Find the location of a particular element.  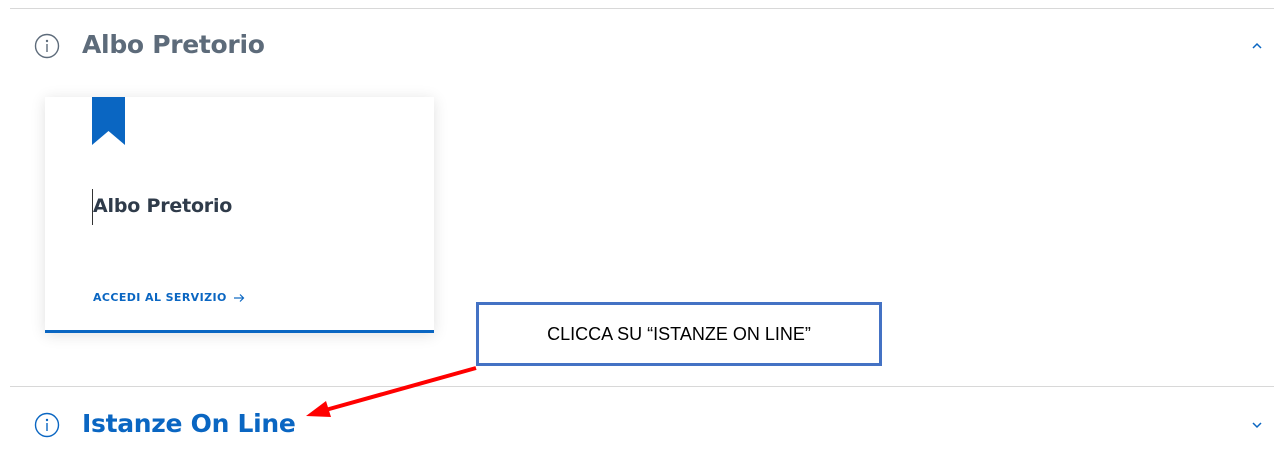

accedi-al-servizio-link: ACCEDI AL SERVIZIO is located at coordinates (169, 297).